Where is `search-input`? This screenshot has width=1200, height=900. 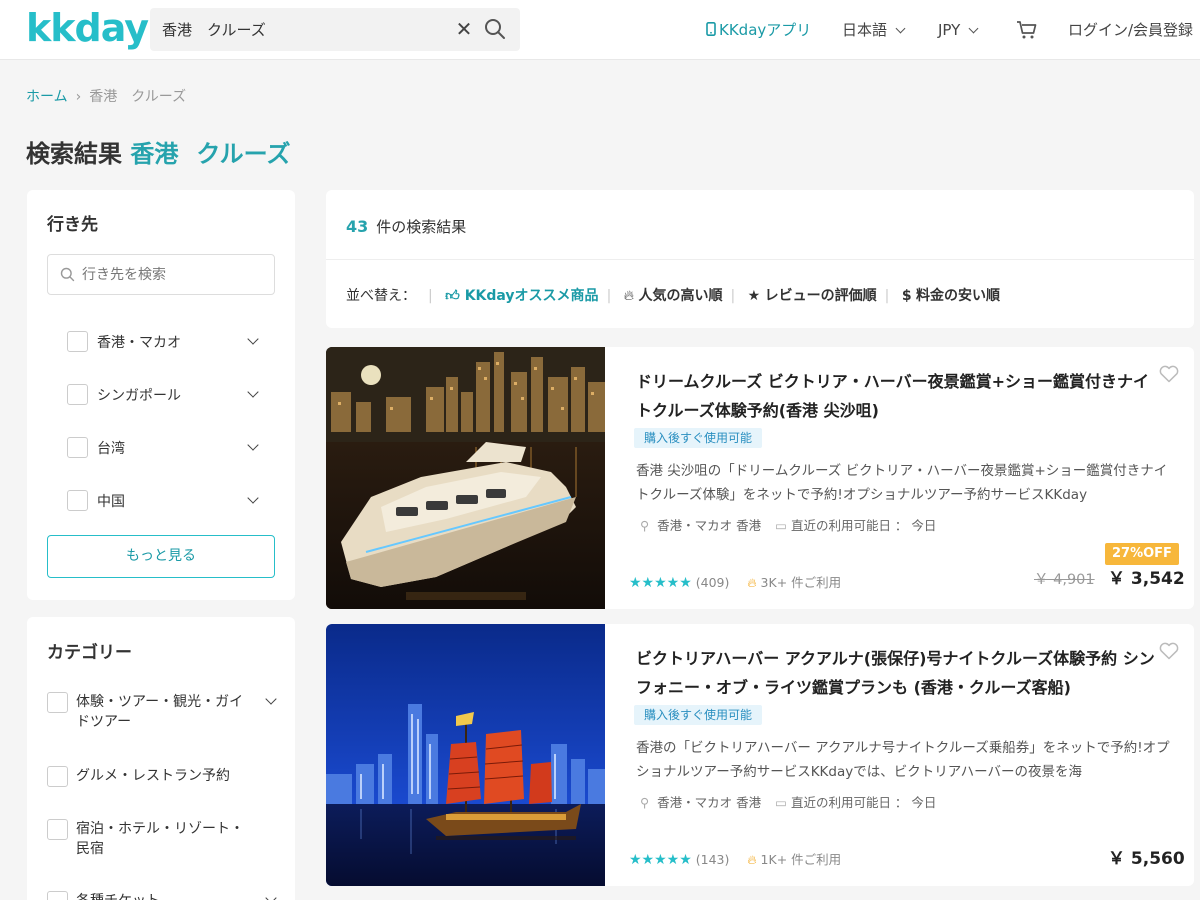 search-input is located at coordinates (295, 29).